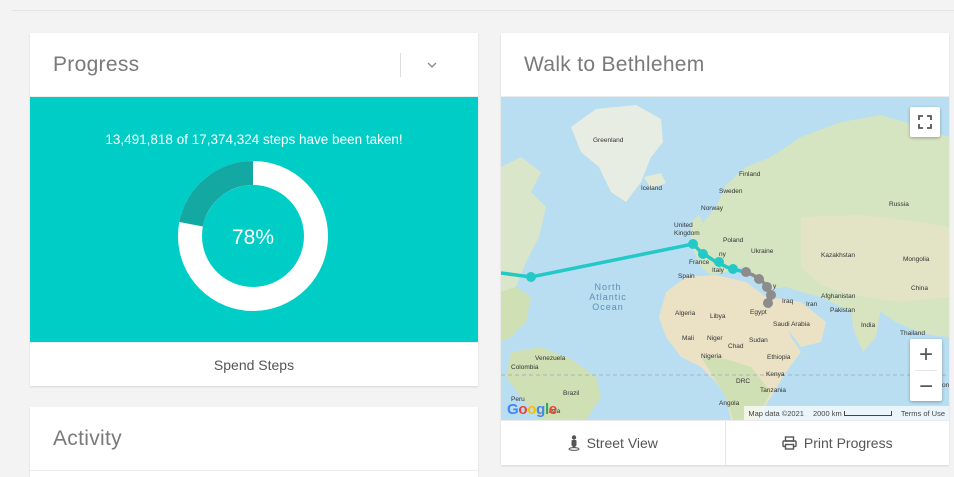  Describe the element at coordinates (812, 304) in the screenshot. I see `map-label-iran: Iran` at that location.